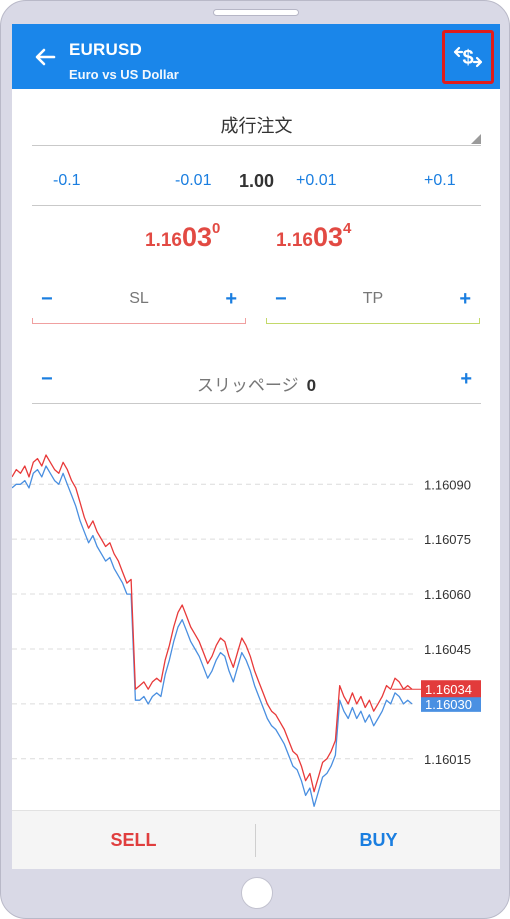 This screenshot has height=919, width=510. I want to click on ask-price-prefix: 1.16, so click(294, 240).